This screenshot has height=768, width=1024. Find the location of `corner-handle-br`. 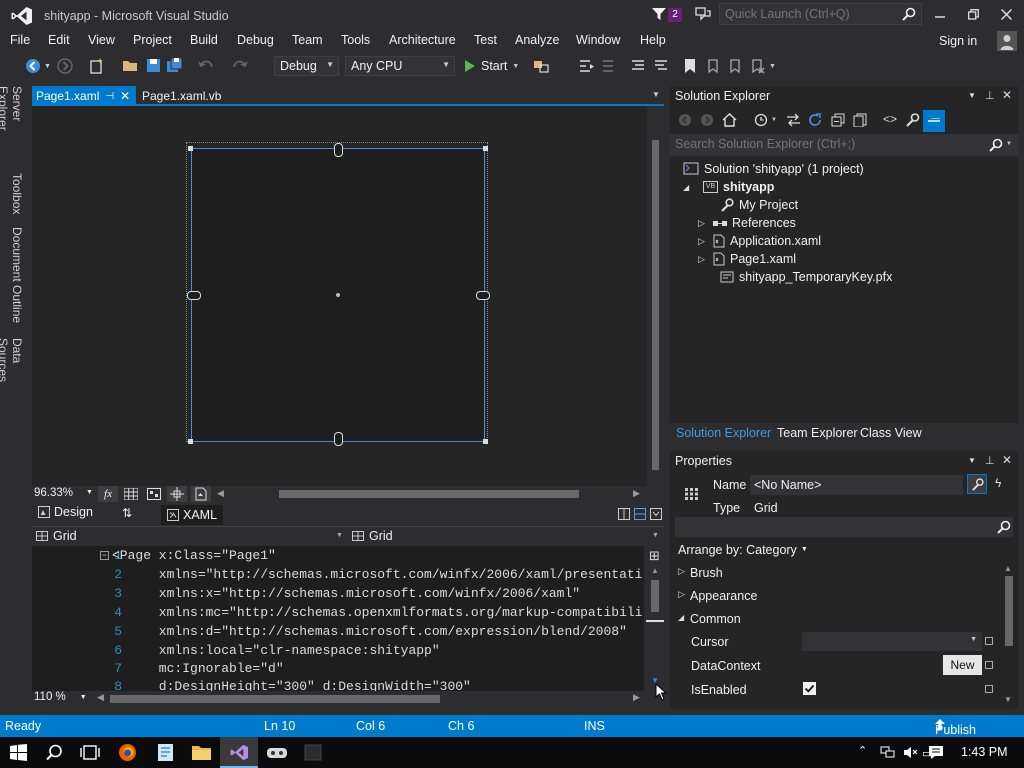

corner-handle-br is located at coordinates (485, 441).